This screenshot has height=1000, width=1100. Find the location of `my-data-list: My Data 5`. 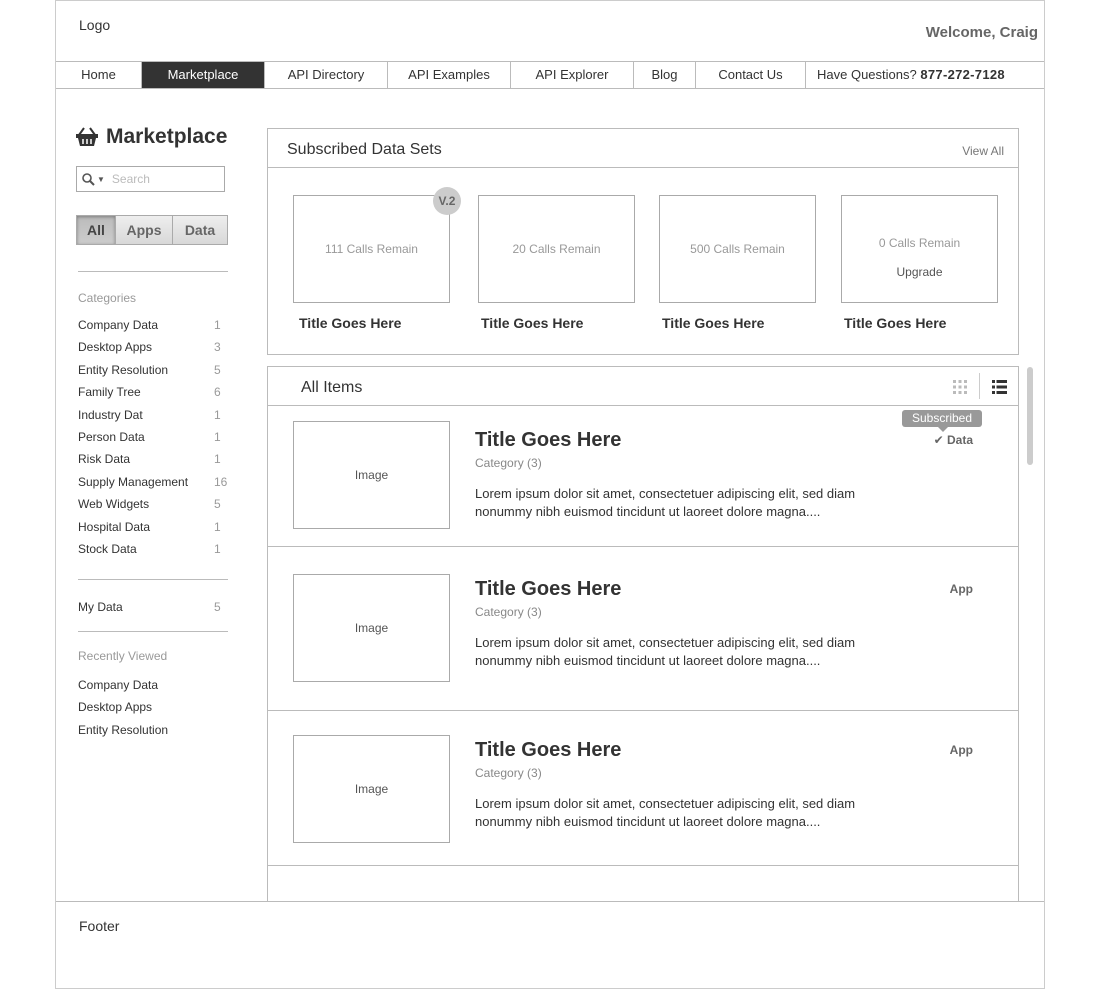

my-data-list: My Data 5 is located at coordinates (153, 610).